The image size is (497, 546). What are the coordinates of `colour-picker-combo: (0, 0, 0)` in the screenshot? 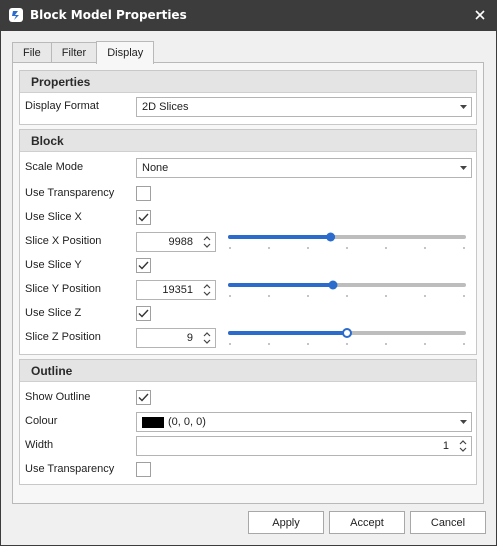 It's located at (304, 422).